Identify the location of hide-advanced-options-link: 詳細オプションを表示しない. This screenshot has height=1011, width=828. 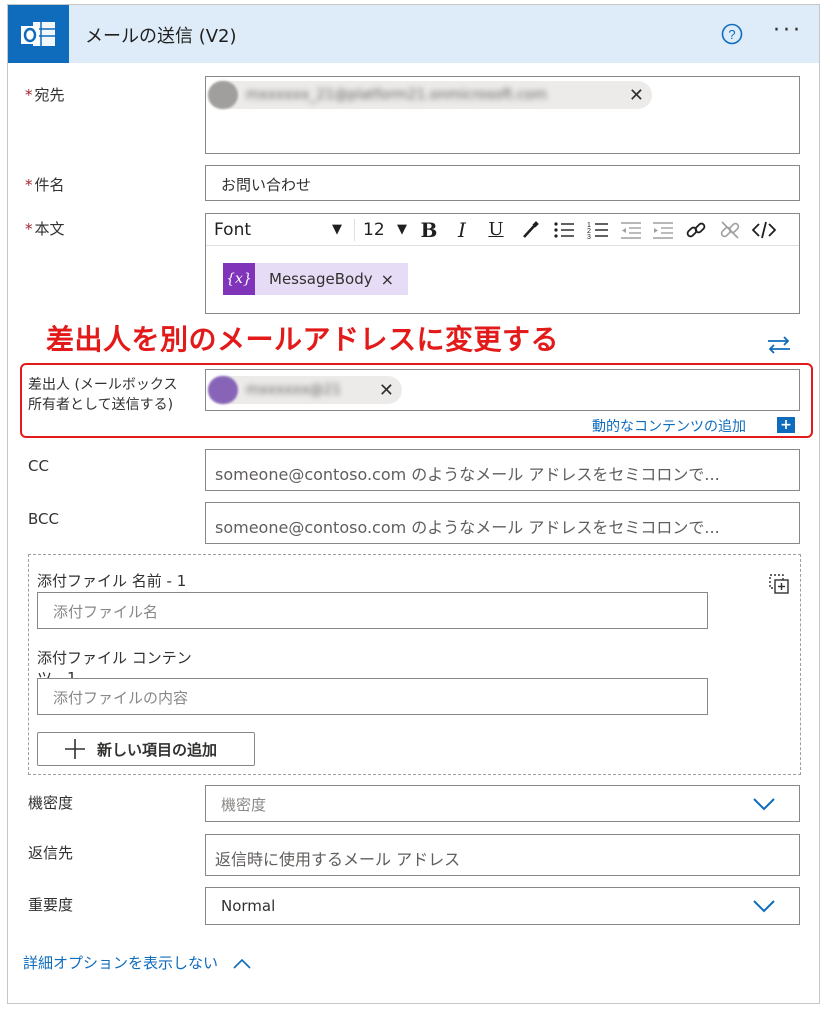
(137, 962).